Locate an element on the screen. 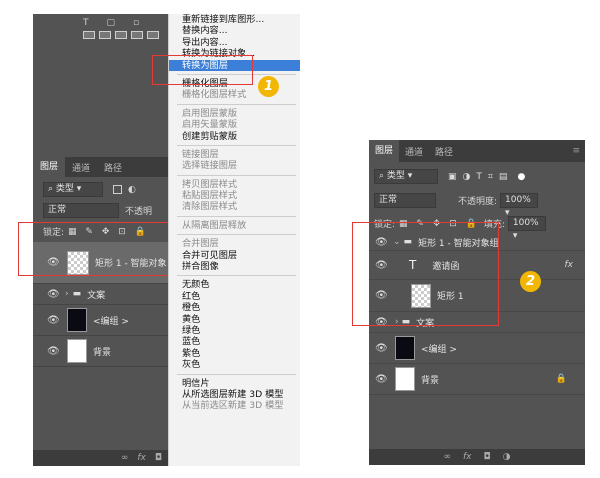 This screenshot has height=478, width=600. panel-menu-icon: ≡ is located at coordinates (575, 151).